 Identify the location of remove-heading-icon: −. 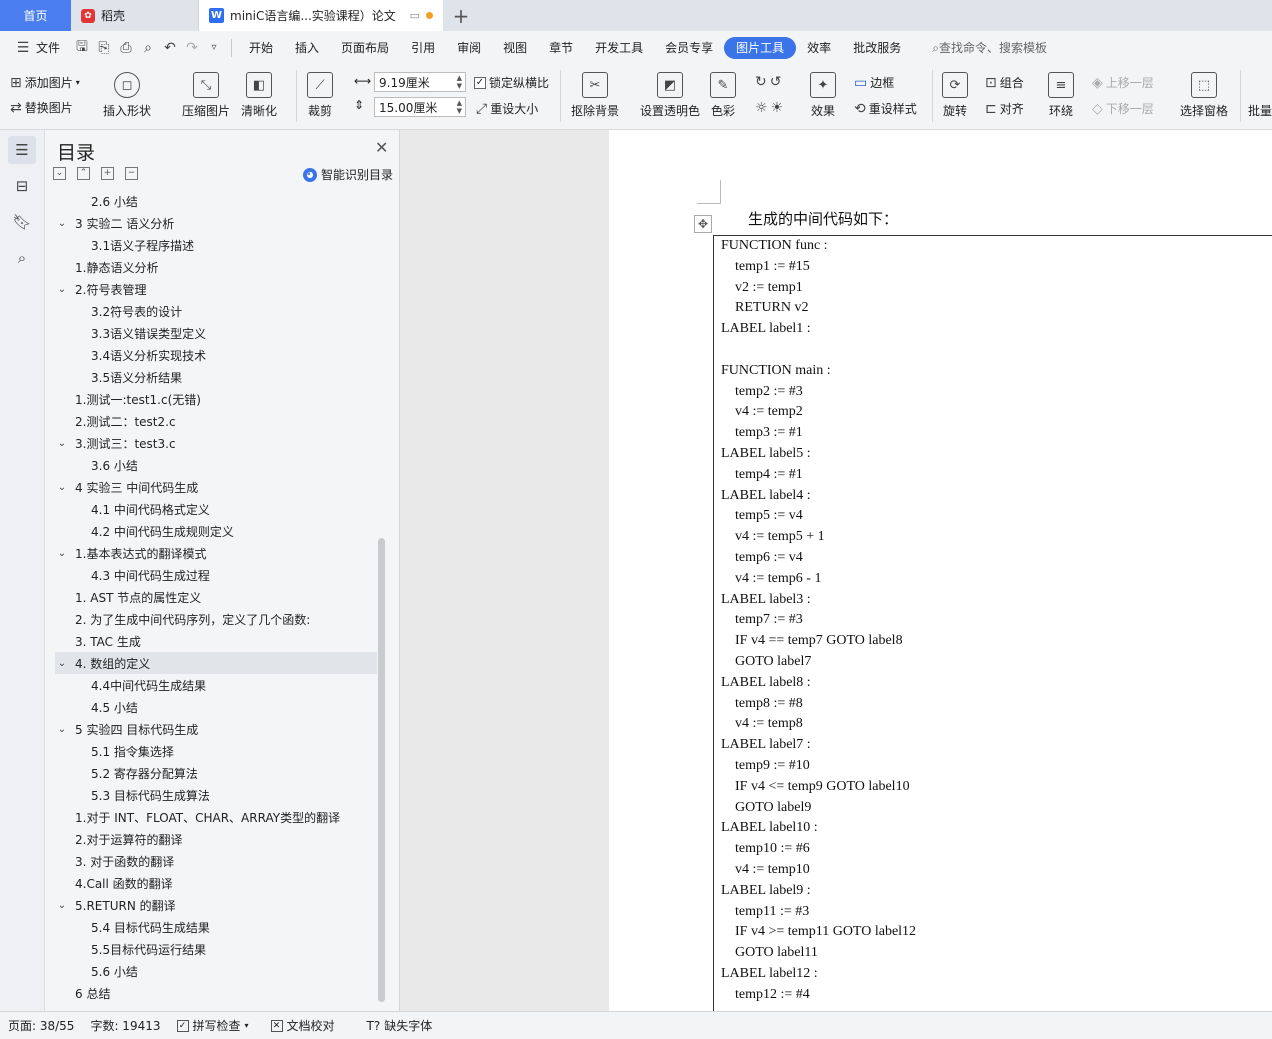
(131, 173).